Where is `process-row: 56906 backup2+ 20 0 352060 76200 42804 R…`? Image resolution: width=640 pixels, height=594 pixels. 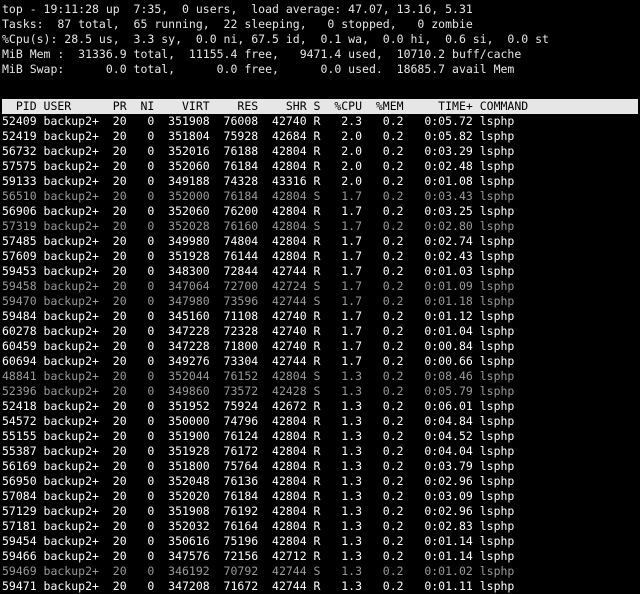
process-row: 56906 backup2+ 20 0 352060 76200 42804 R… is located at coordinates (258, 211).